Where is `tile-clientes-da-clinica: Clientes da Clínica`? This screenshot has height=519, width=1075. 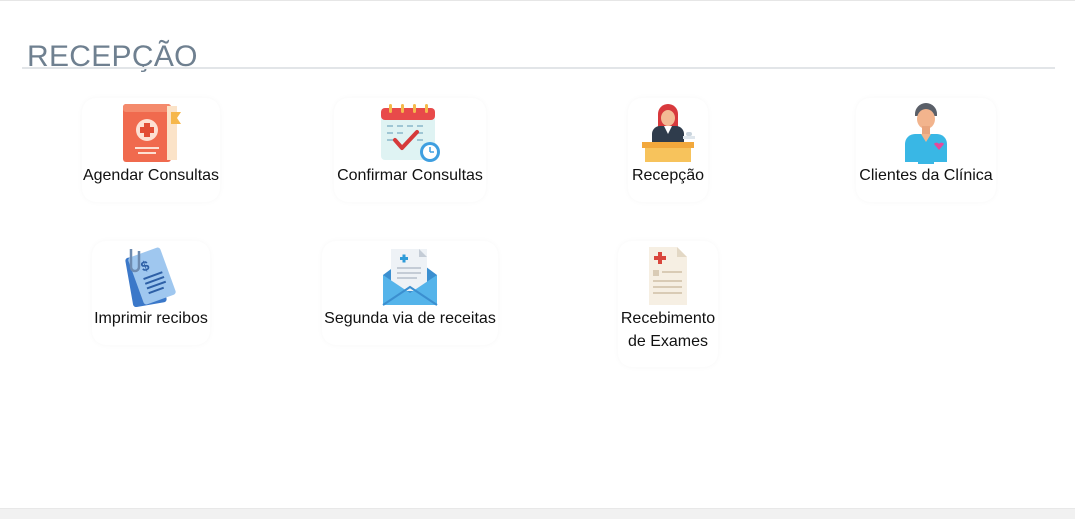 tile-clientes-da-clinica: Clientes da Clínica is located at coordinates (926, 150).